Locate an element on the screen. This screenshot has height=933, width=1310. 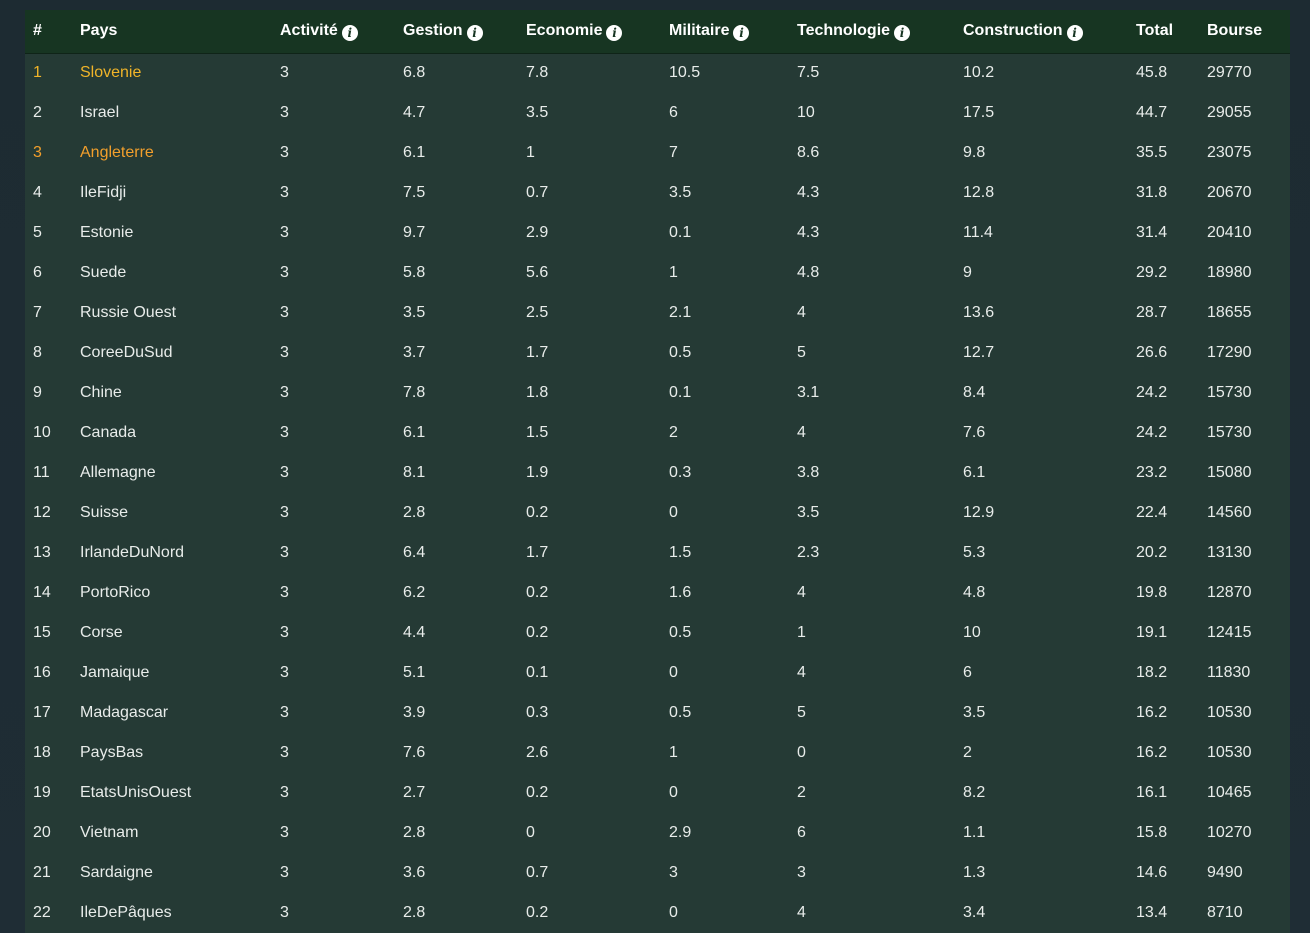
country-link: Vietnam is located at coordinates (109, 832).